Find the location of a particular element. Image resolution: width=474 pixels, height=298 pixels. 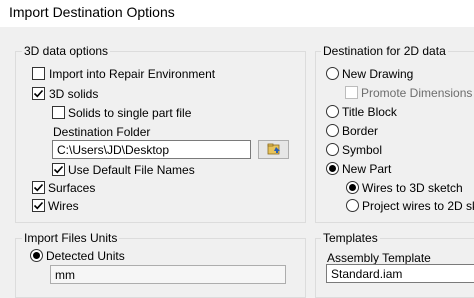

promote-dimensions-checkbox is located at coordinates (351, 92).